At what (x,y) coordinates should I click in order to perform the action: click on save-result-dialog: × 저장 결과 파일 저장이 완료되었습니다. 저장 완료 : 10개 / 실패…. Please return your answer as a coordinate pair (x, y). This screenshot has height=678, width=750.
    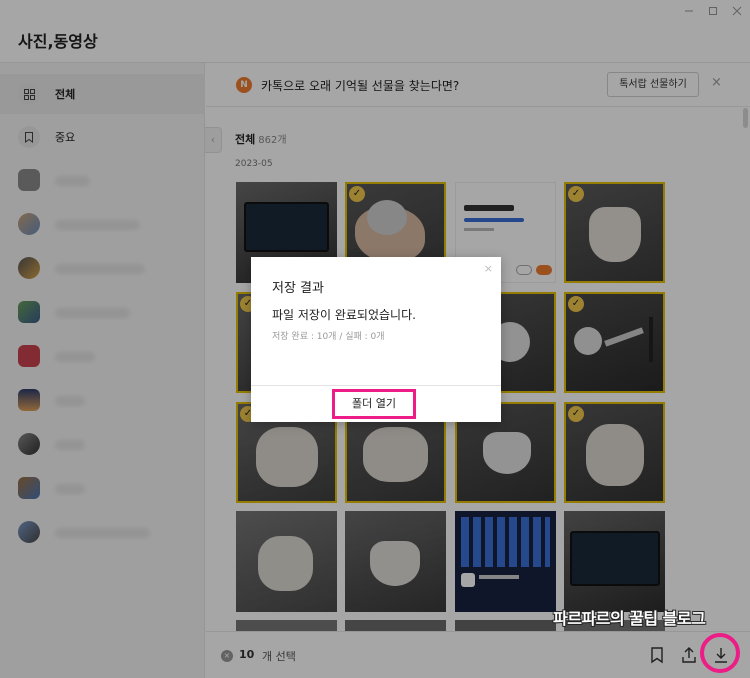
    Looking at the image, I should click on (376, 339).